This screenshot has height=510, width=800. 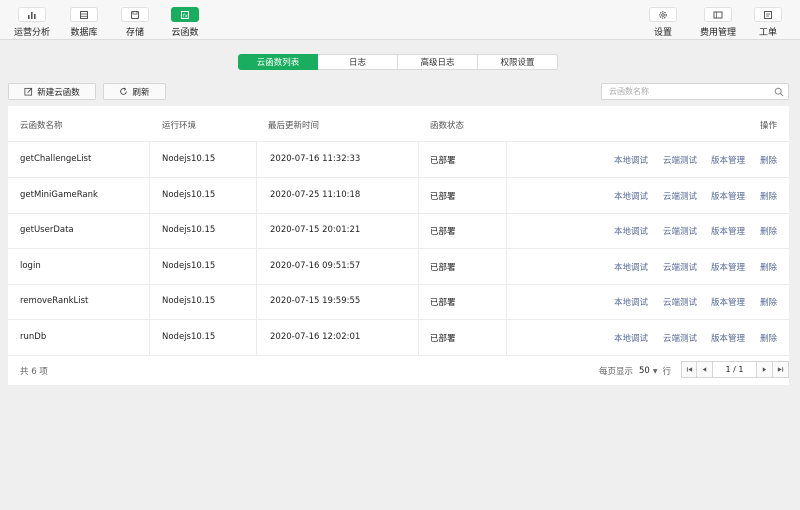 I want to click on header-name: 云函数名称, so click(x=41, y=126).